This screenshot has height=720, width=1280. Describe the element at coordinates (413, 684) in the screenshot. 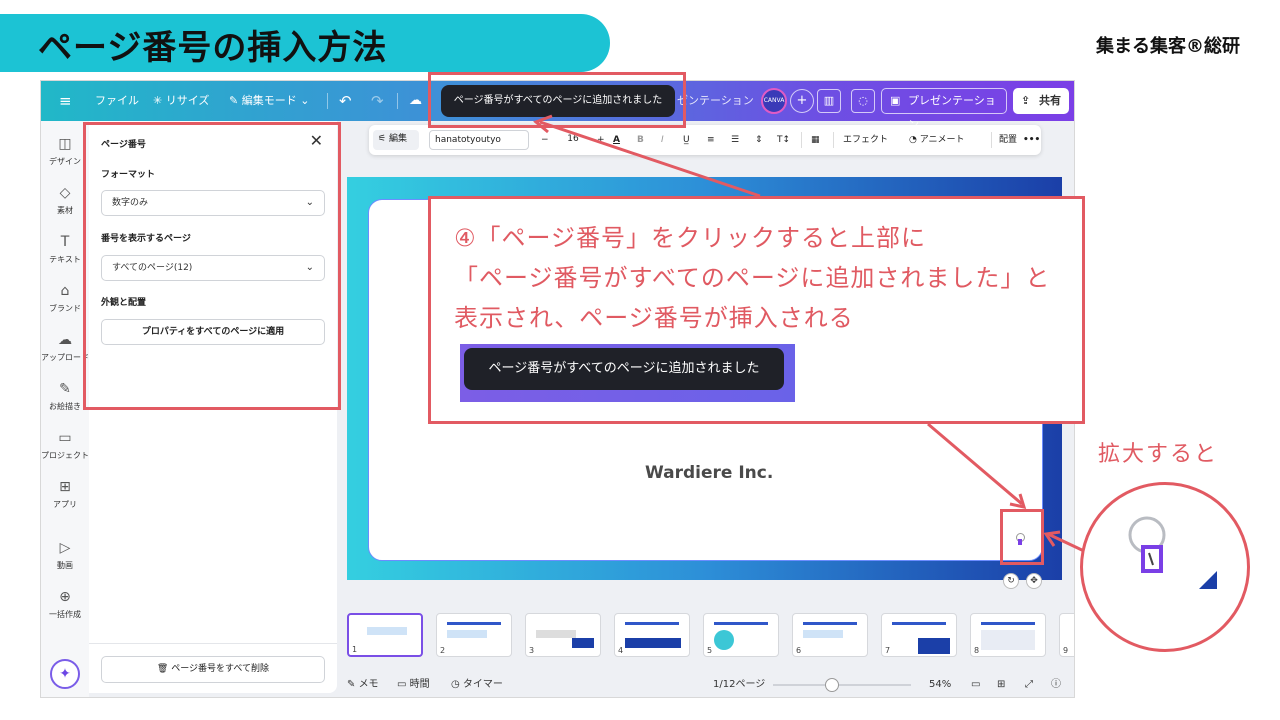

I see `time-button: ▭ 時間` at that location.